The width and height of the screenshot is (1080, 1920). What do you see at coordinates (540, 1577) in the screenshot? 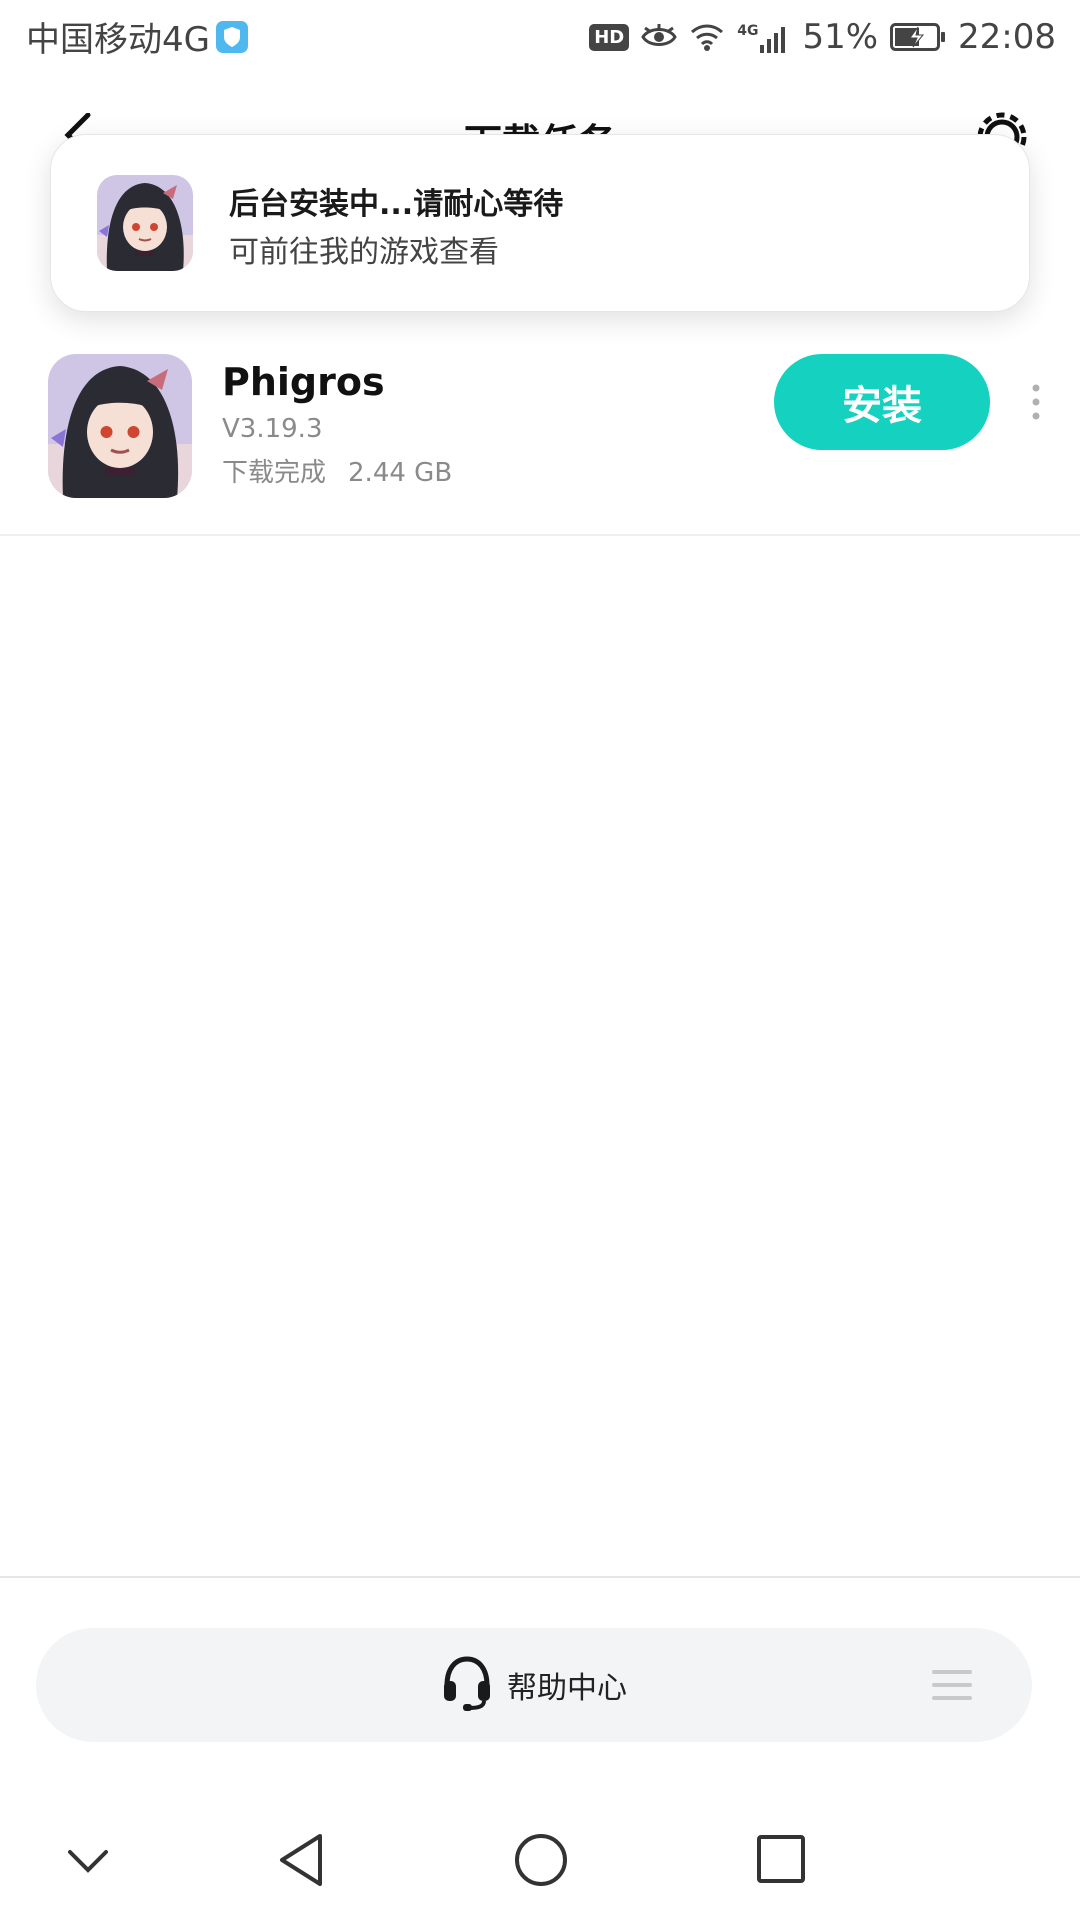
I see `bottom-divider` at bounding box center [540, 1577].